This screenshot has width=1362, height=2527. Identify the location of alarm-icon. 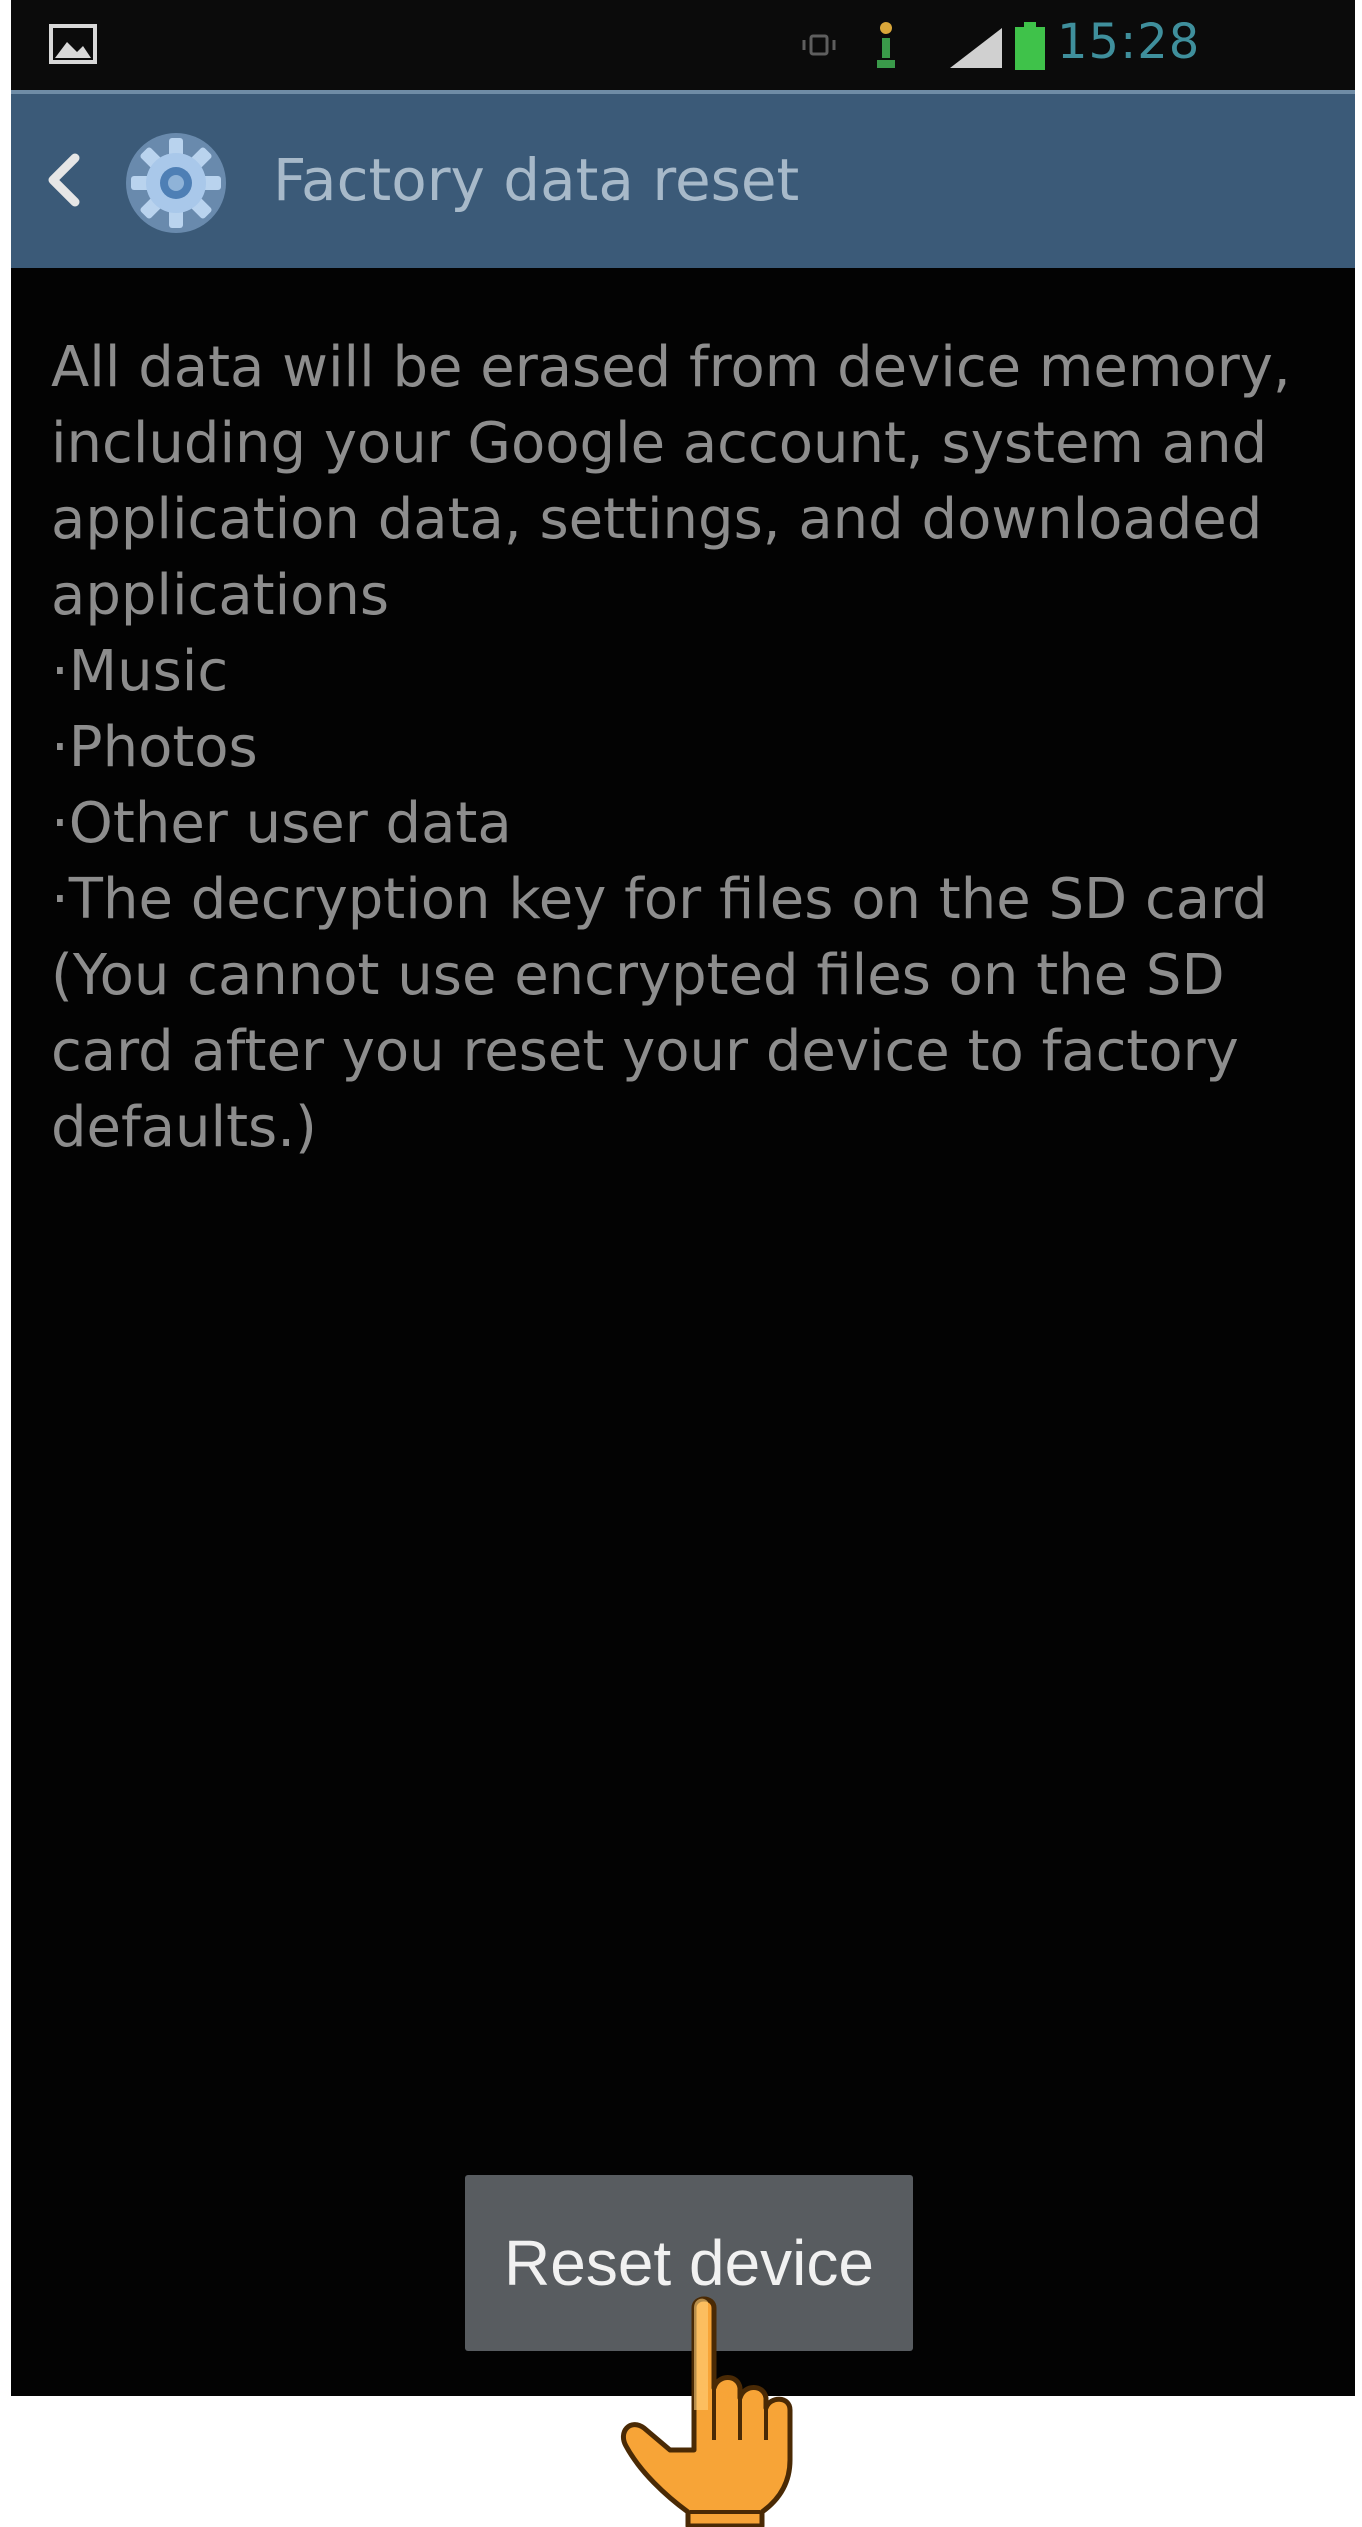
(886, 45).